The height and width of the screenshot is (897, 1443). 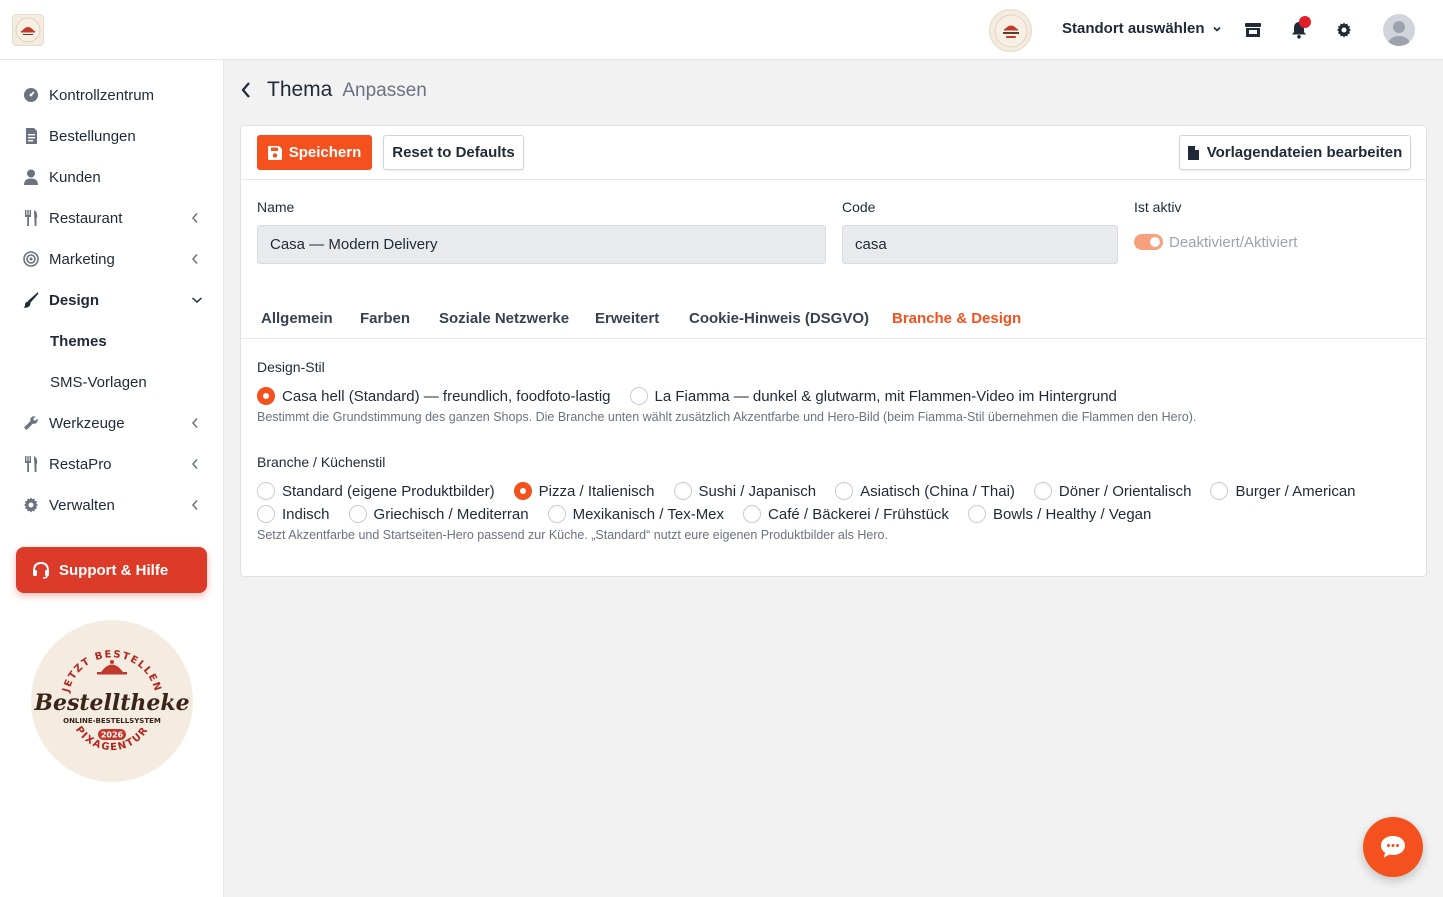 I want to click on cuisine-cafe-radio: Café / Bäckerei / Frühstück, so click(x=846, y=514).